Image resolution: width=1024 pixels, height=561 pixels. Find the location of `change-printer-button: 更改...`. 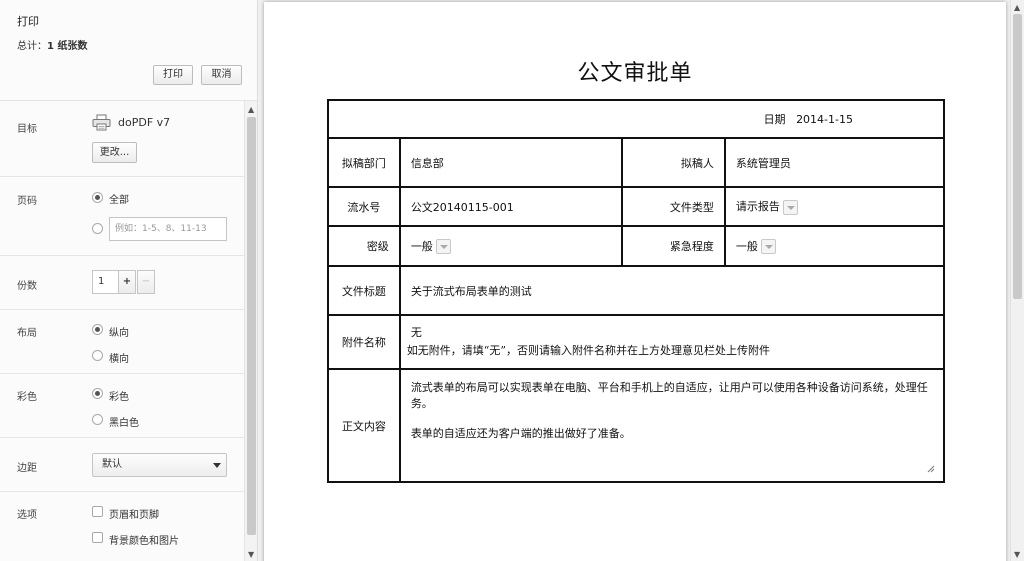

change-printer-button: 更改... is located at coordinates (114, 152).